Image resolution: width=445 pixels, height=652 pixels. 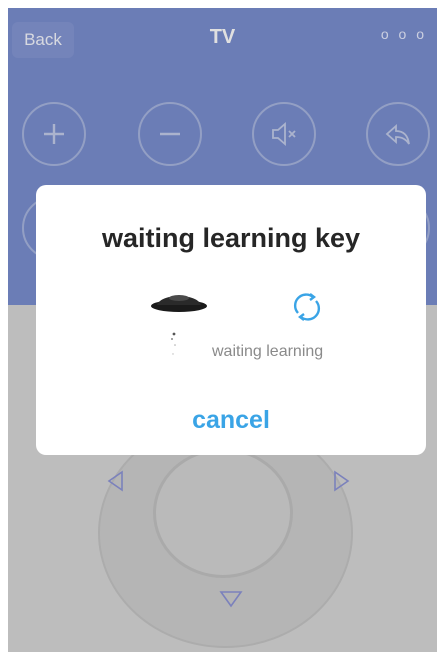 I want to click on device-icon, so click(x=179, y=303).